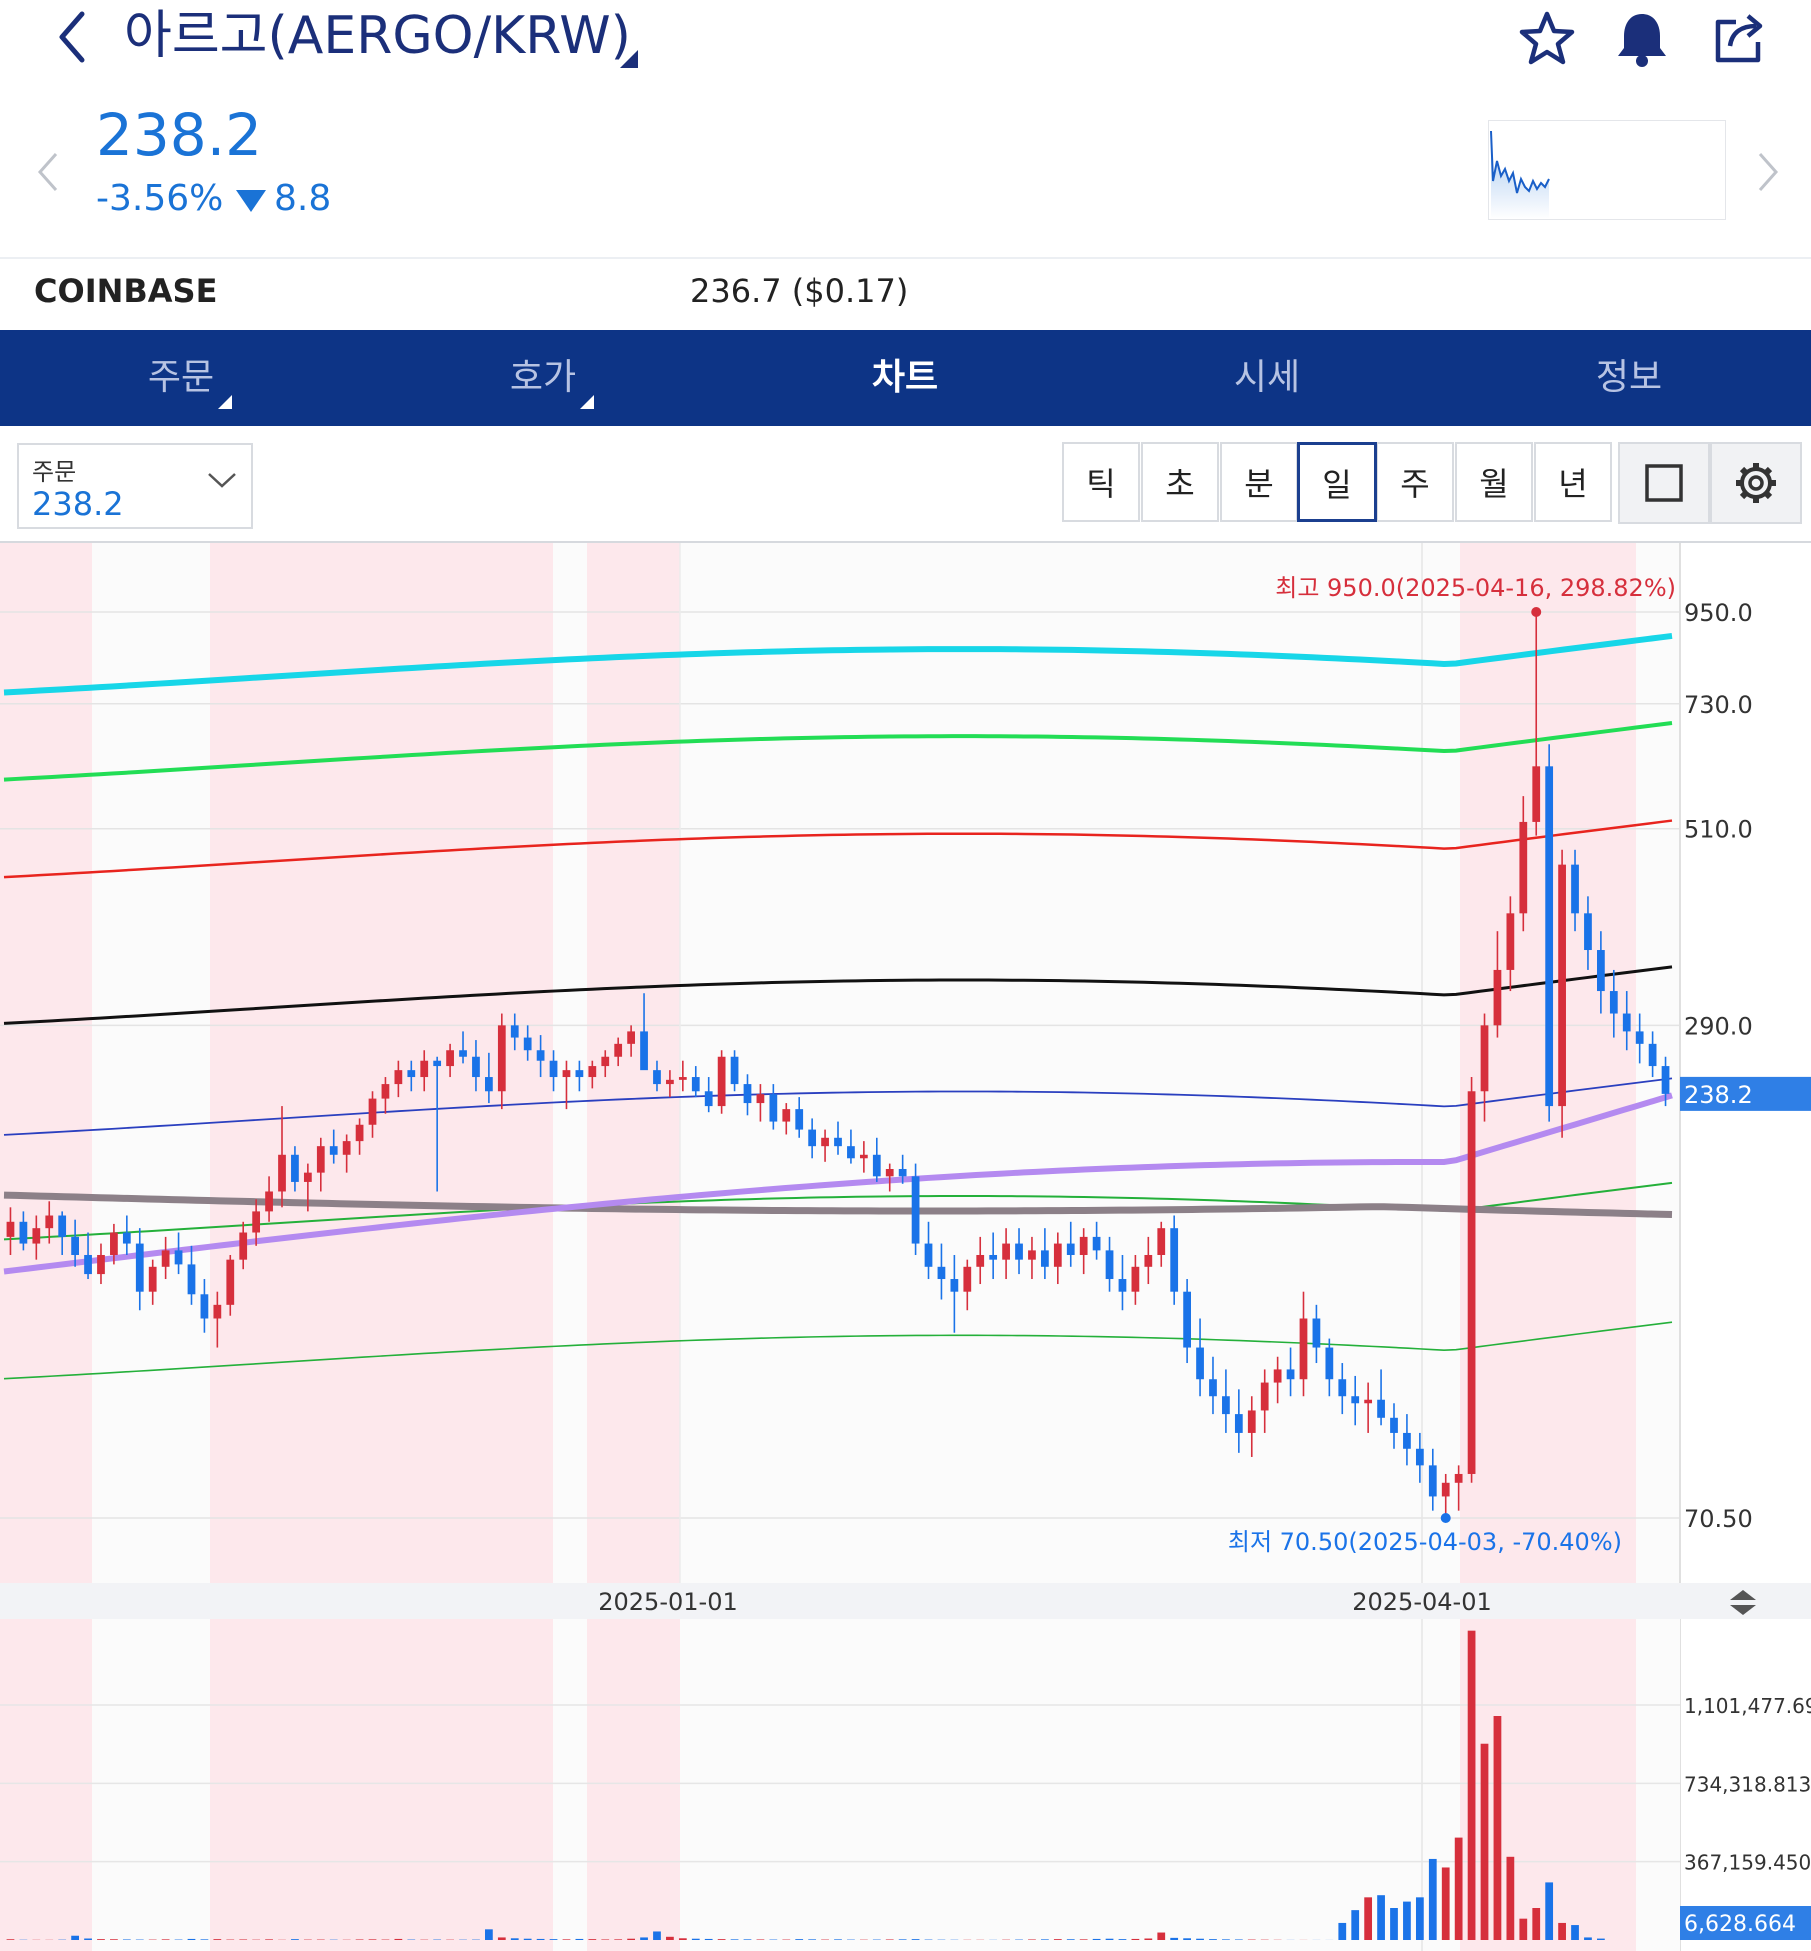 The image size is (1811, 1951). What do you see at coordinates (1718, 613) in the screenshot?
I see `y-tick-label: 950.0` at bounding box center [1718, 613].